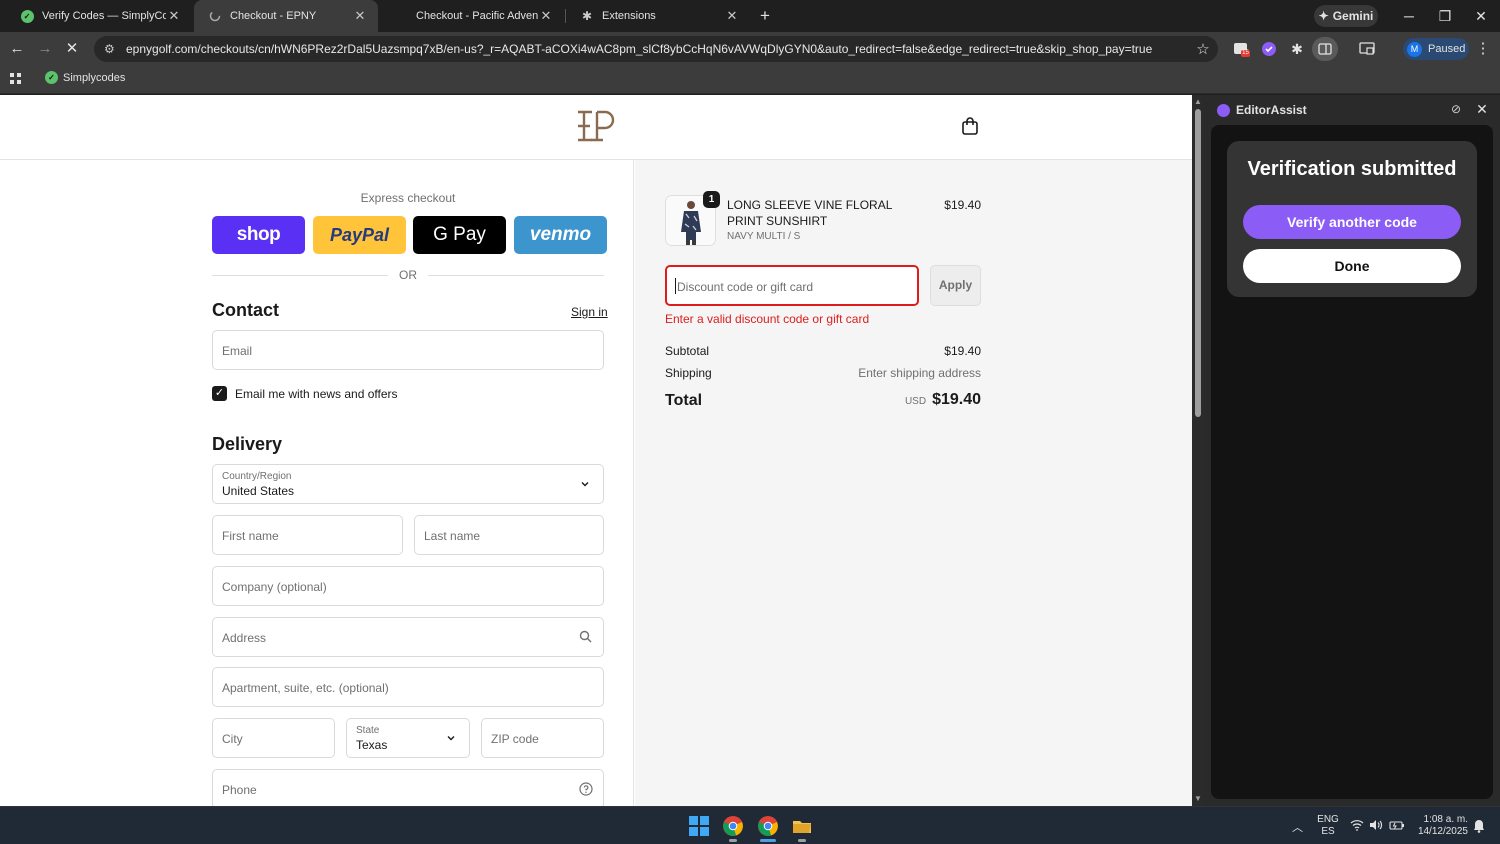 This screenshot has width=1500, height=844. Describe the element at coordinates (273, 16) in the screenshot. I see `tab-label: Checkout - EPNY` at that location.